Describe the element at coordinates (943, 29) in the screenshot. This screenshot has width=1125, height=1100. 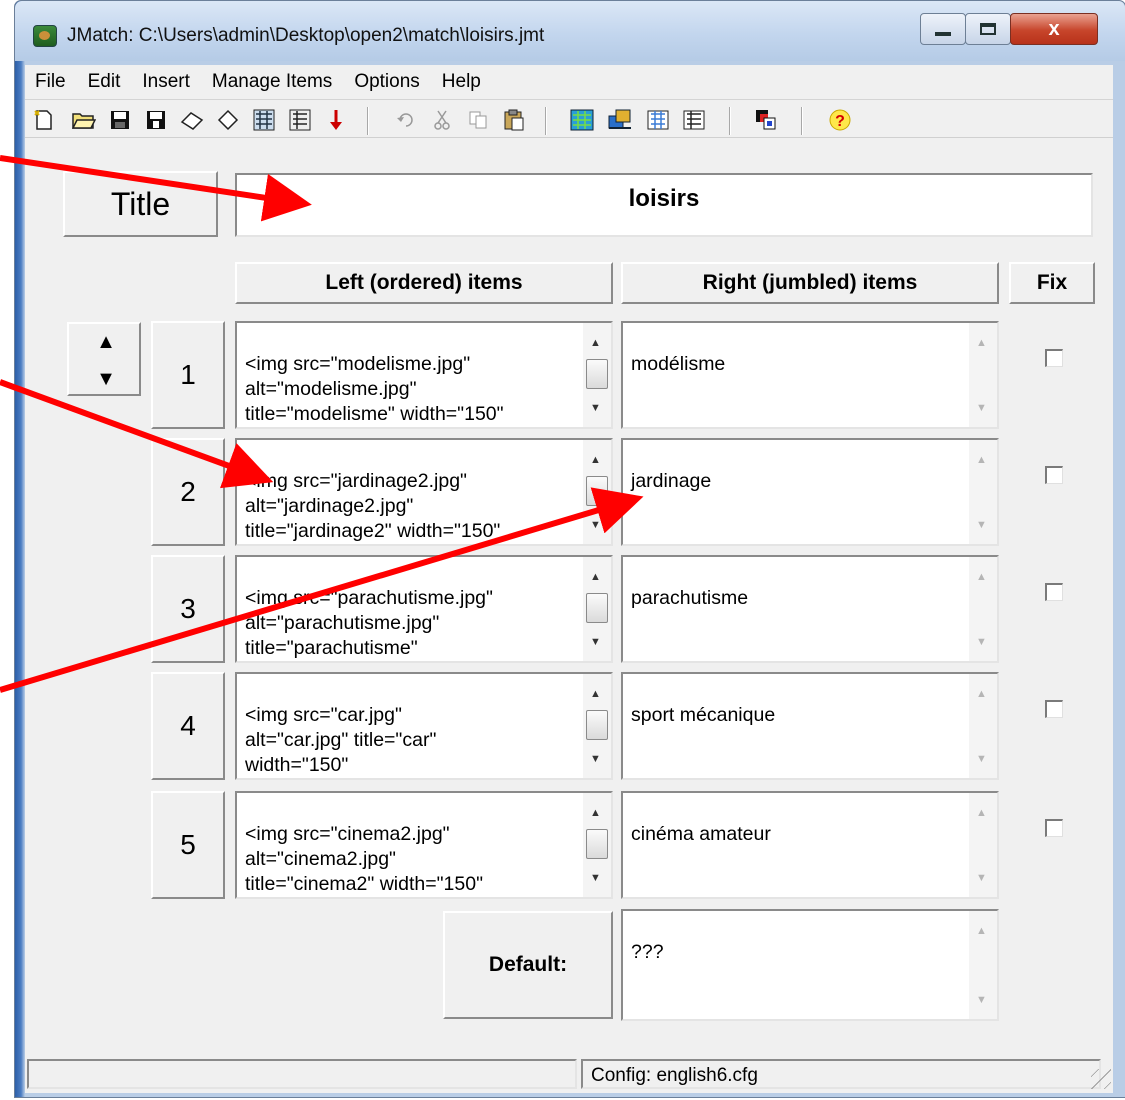
I see `minimize-button` at that location.